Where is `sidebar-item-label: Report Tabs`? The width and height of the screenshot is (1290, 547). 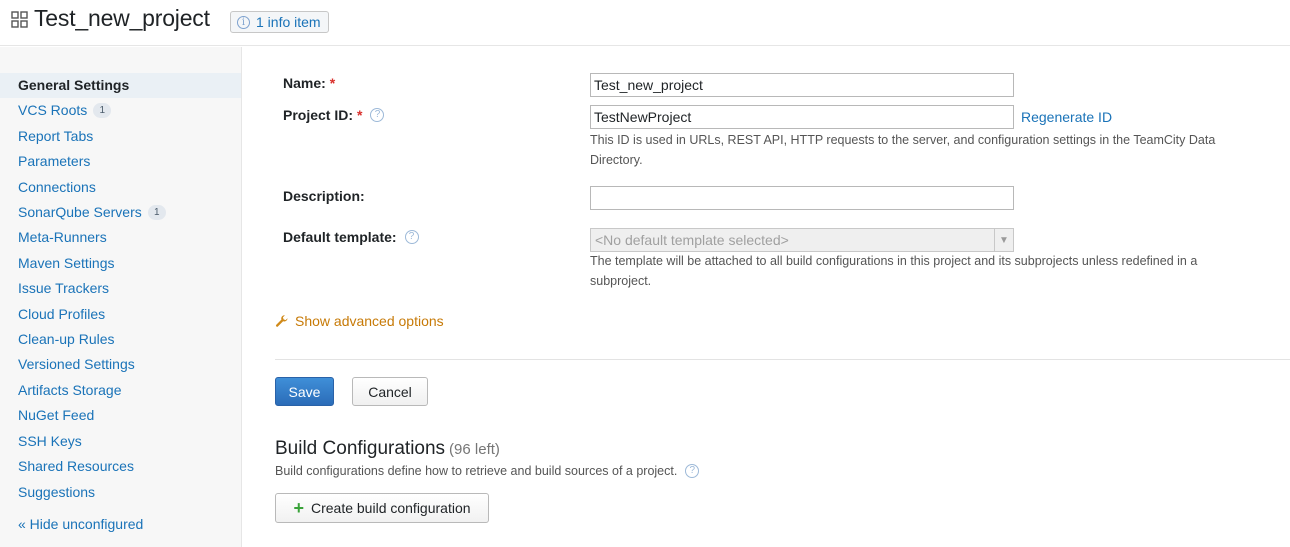 sidebar-item-label: Report Tabs is located at coordinates (56, 136).